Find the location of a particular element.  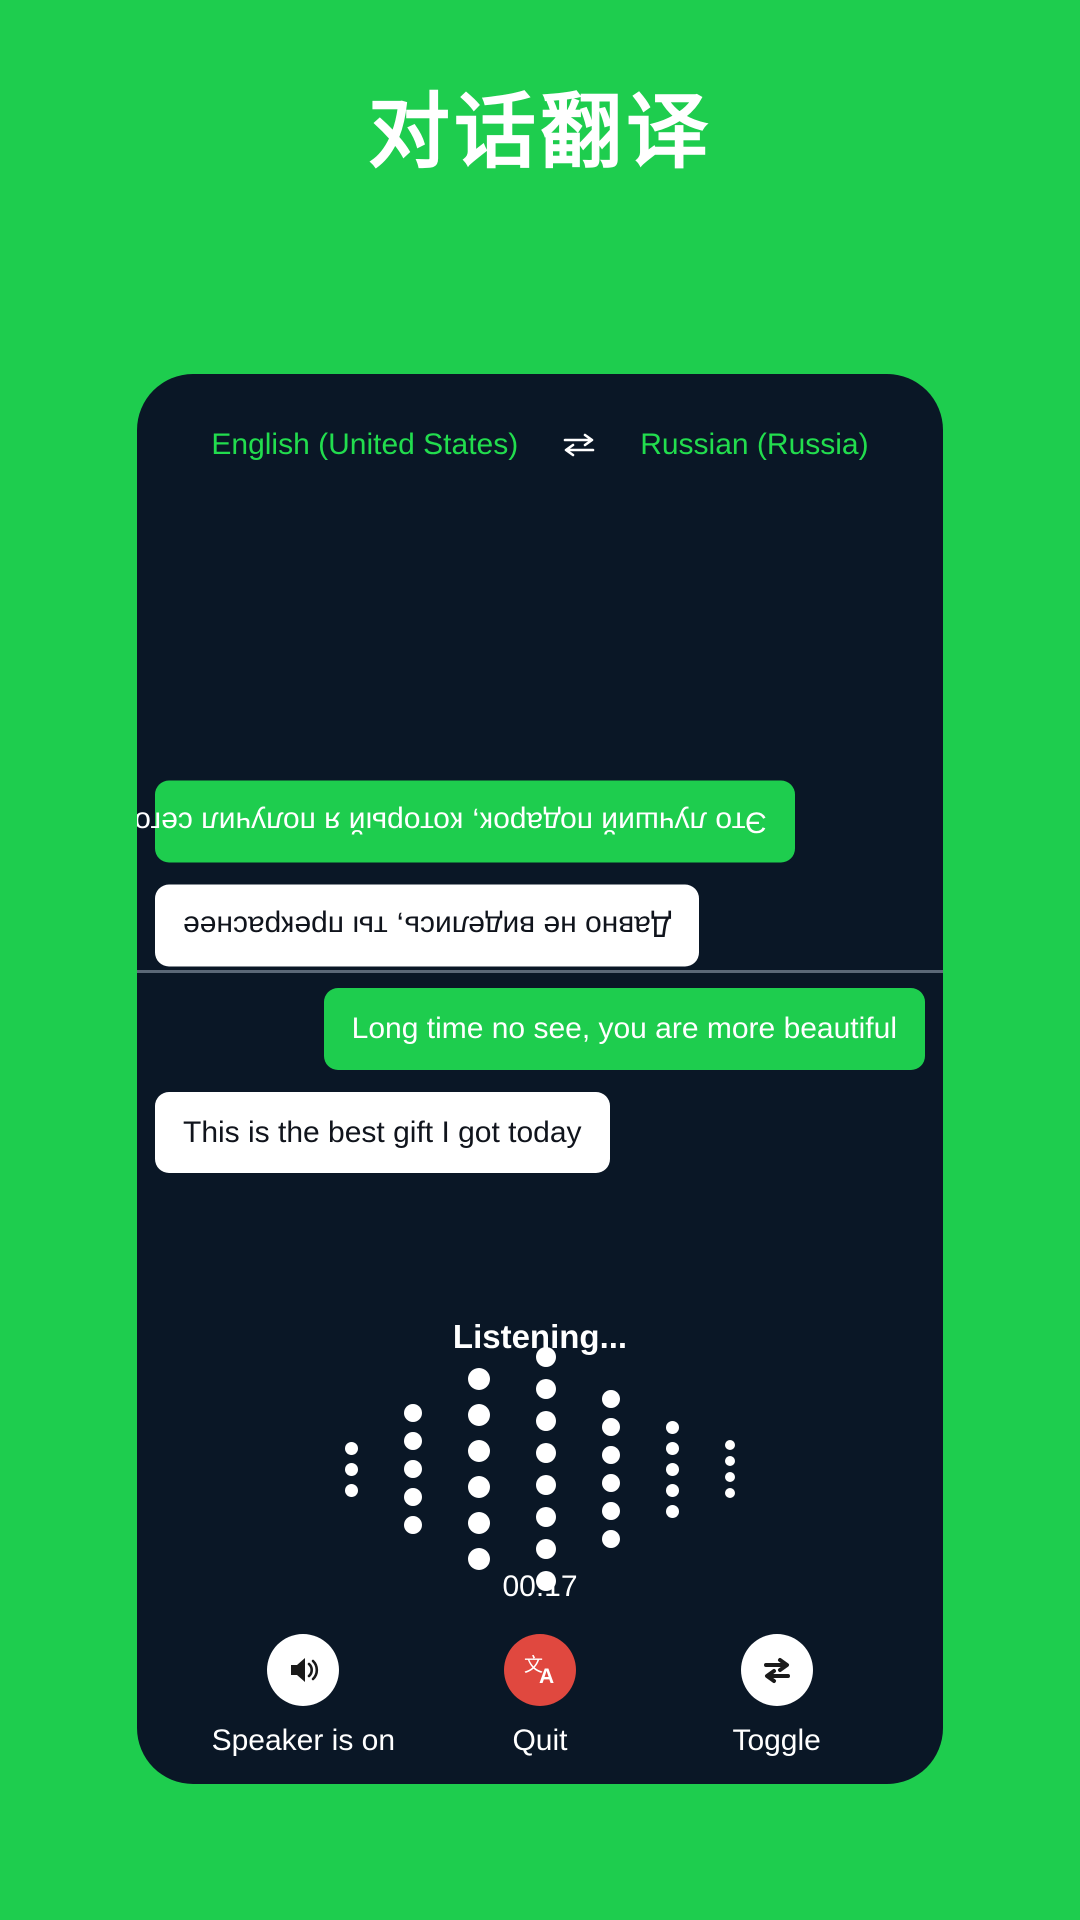

toggle-button: Toggle is located at coordinates (777, 1696).